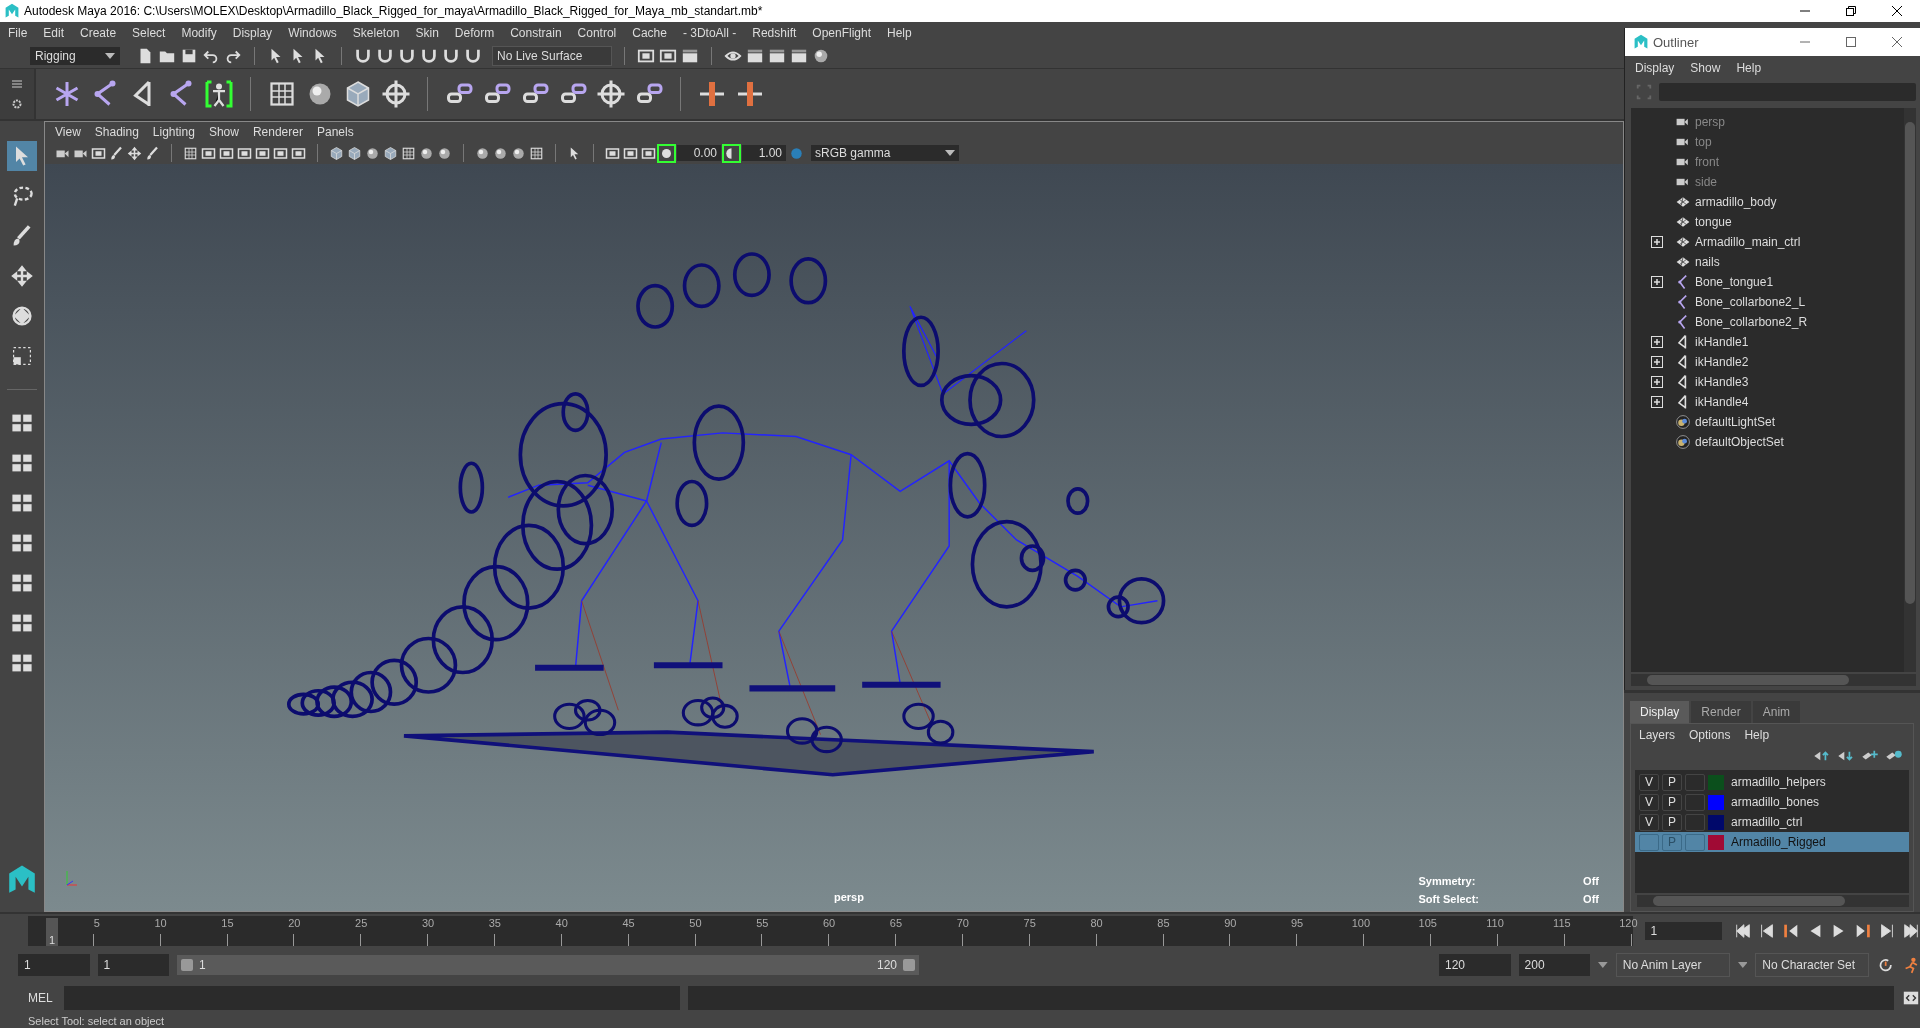 The height and width of the screenshot is (1028, 1920). Describe the element at coordinates (1812, 965) in the screenshot. I see `character-set-dropdown: No Character Set` at that location.